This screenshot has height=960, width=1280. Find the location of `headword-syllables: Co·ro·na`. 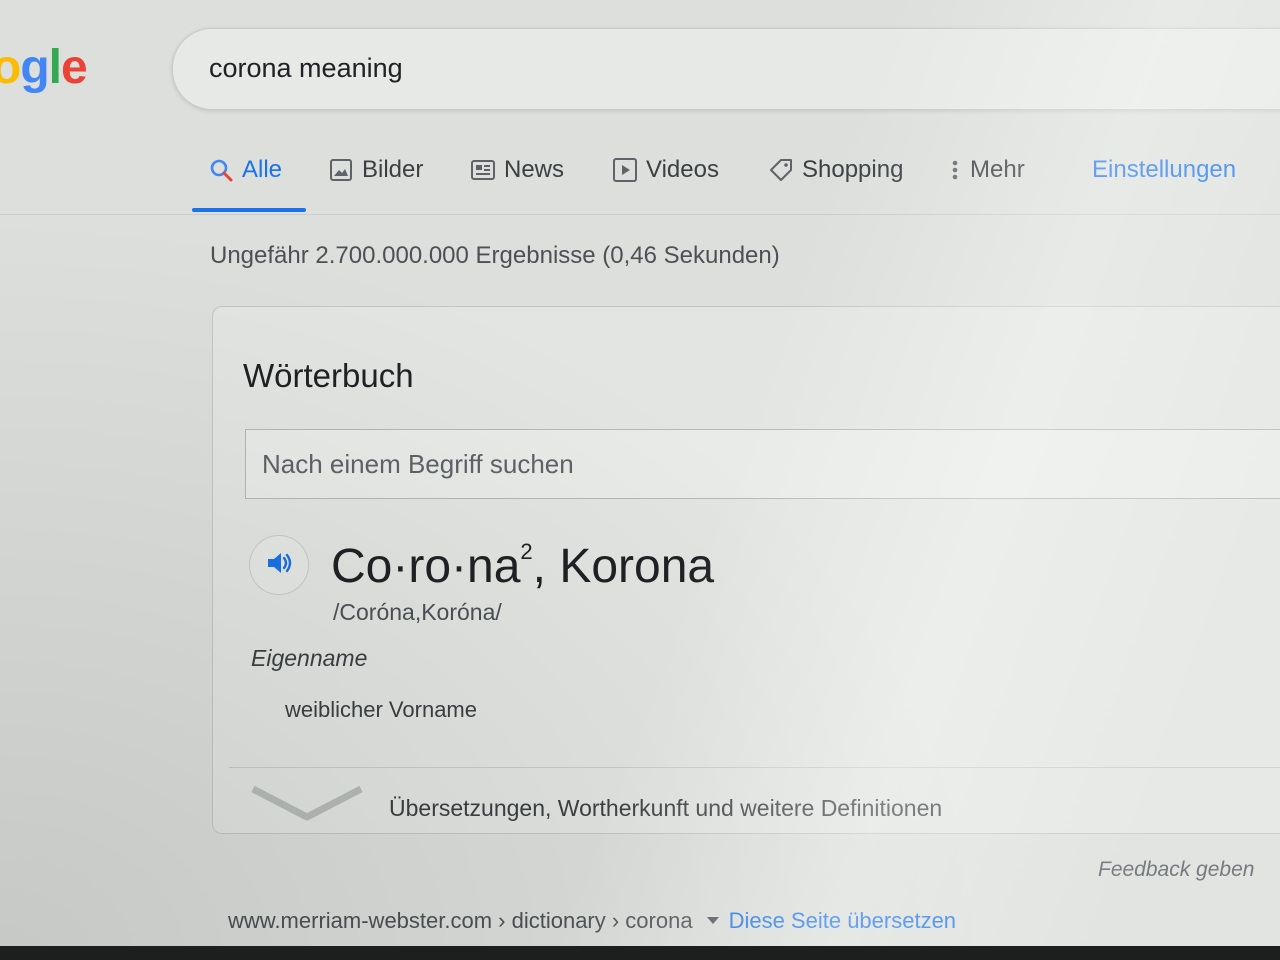

headword-syllables: Co·ro·na is located at coordinates (426, 566).